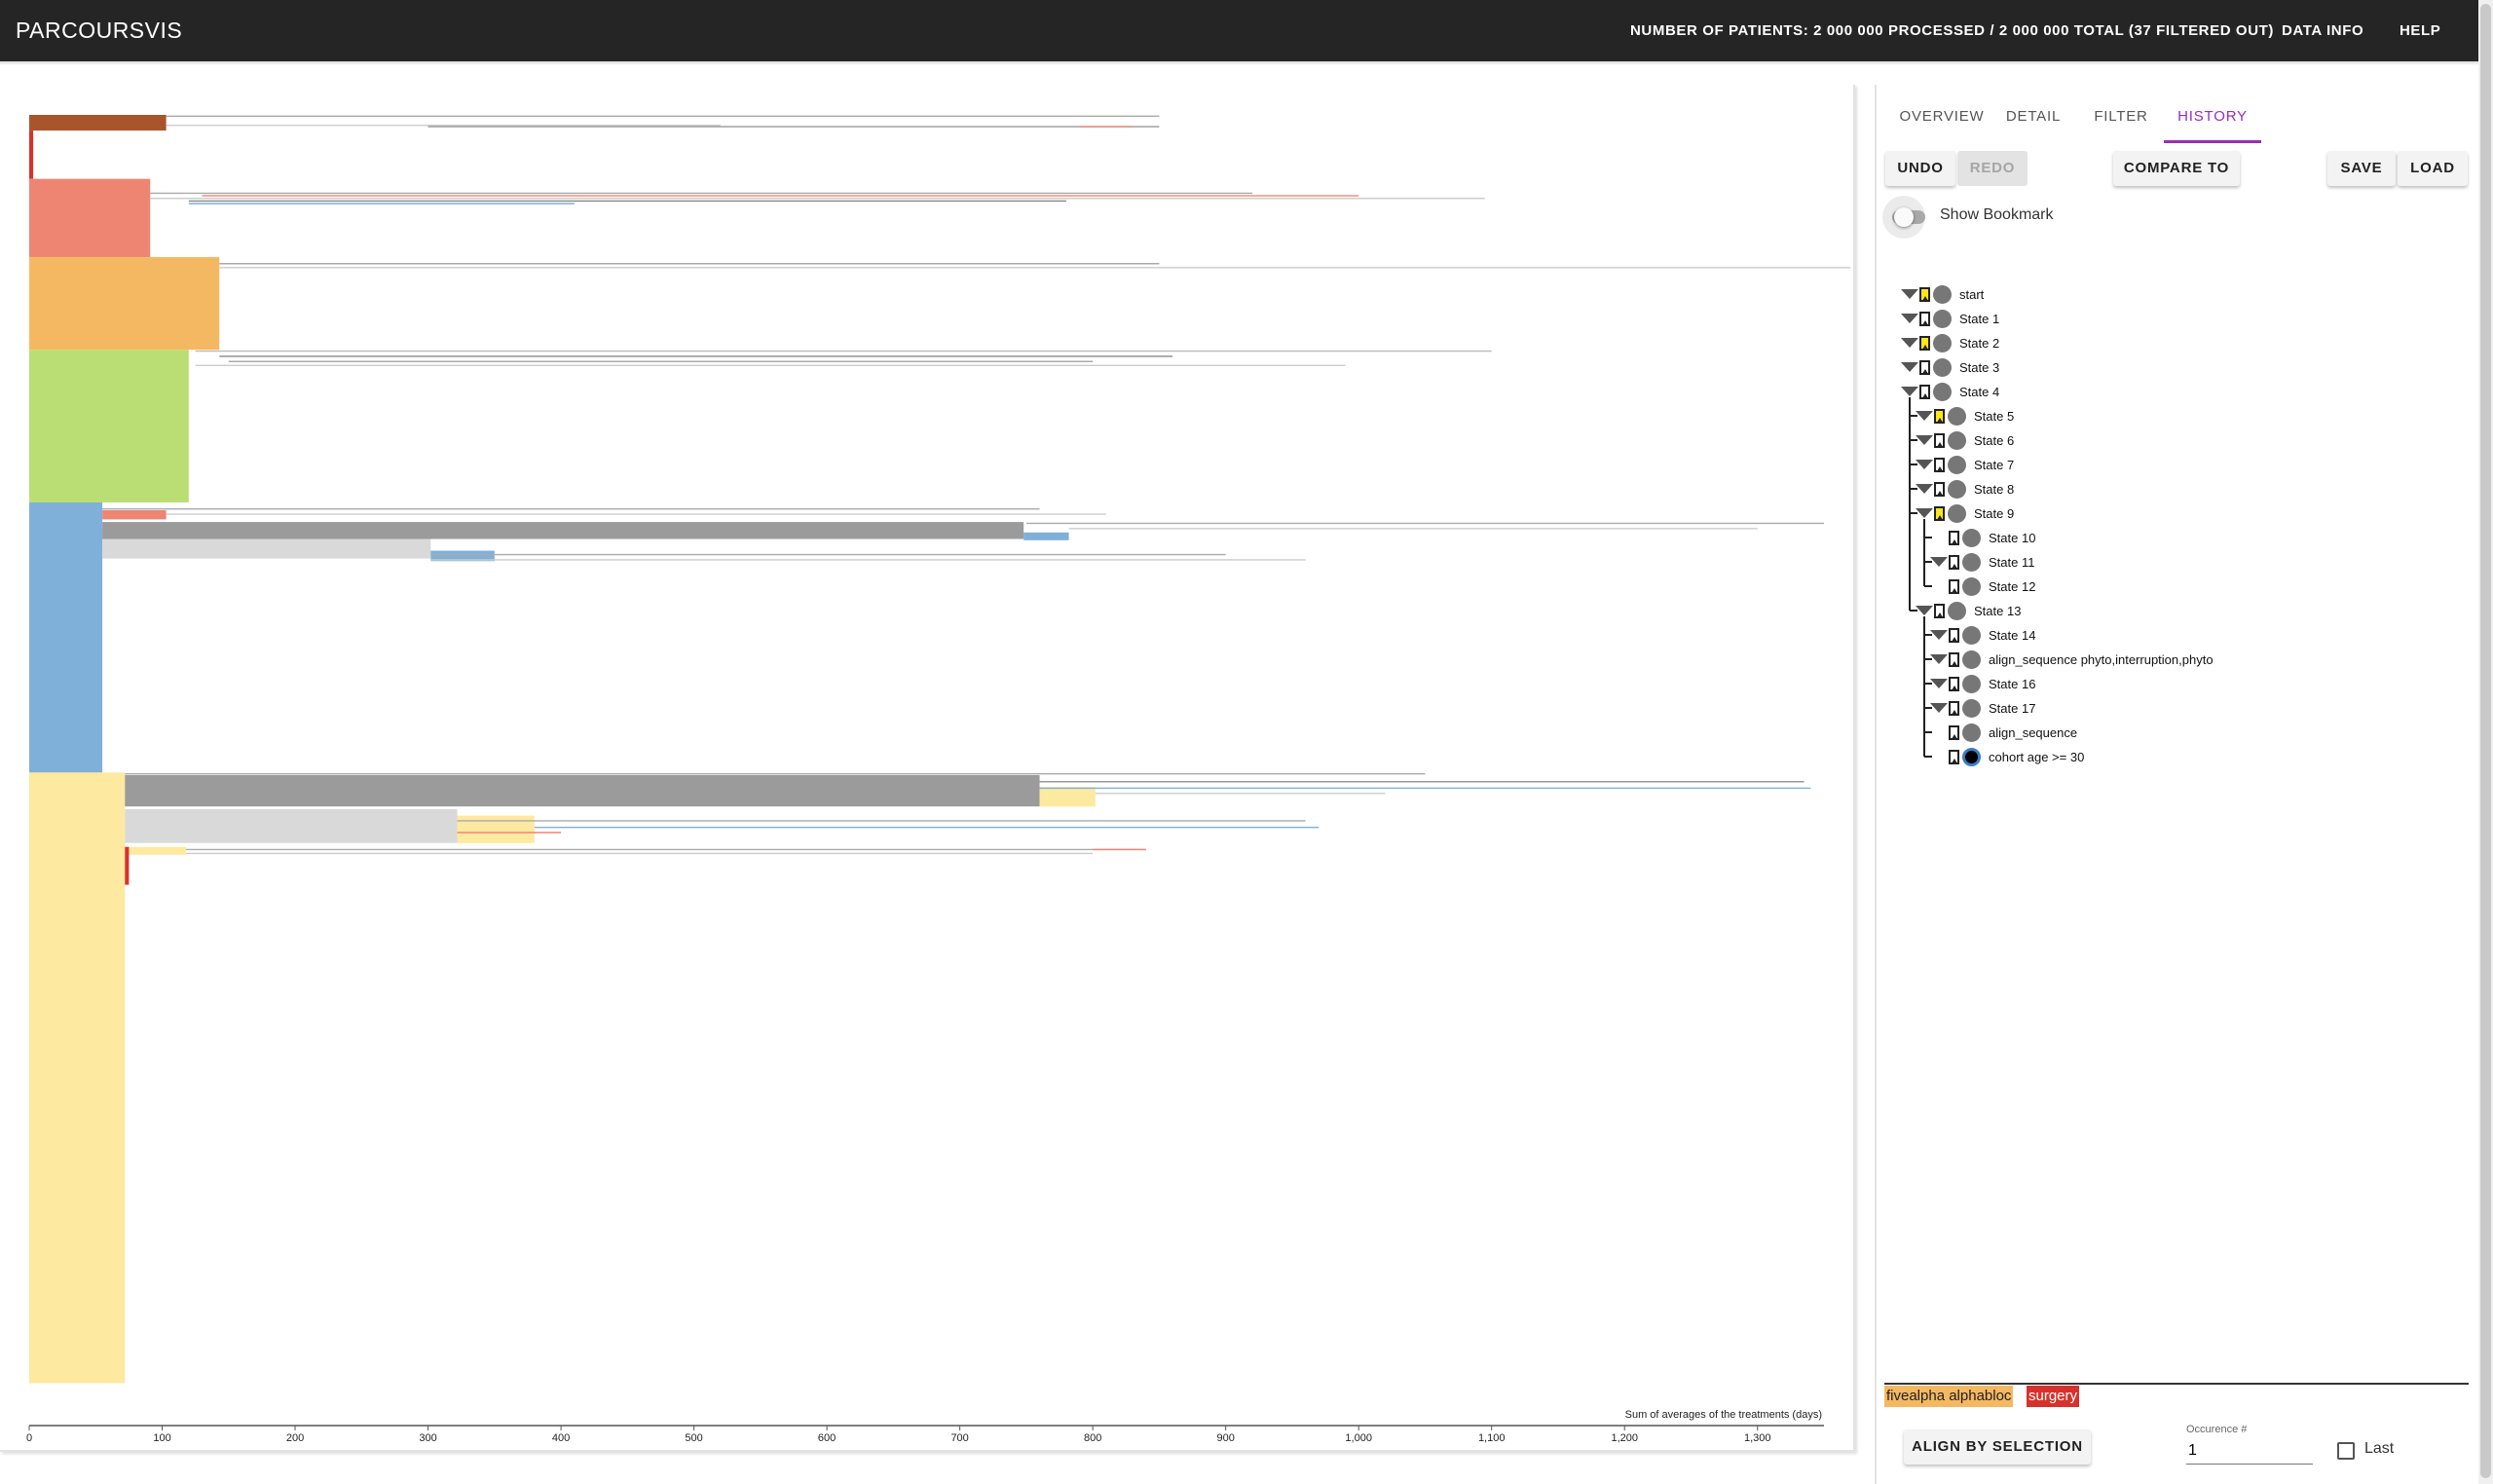  What do you see at coordinates (1972, 756) in the screenshot?
I see `current-state-icon` at bounding box center [1972, 756].